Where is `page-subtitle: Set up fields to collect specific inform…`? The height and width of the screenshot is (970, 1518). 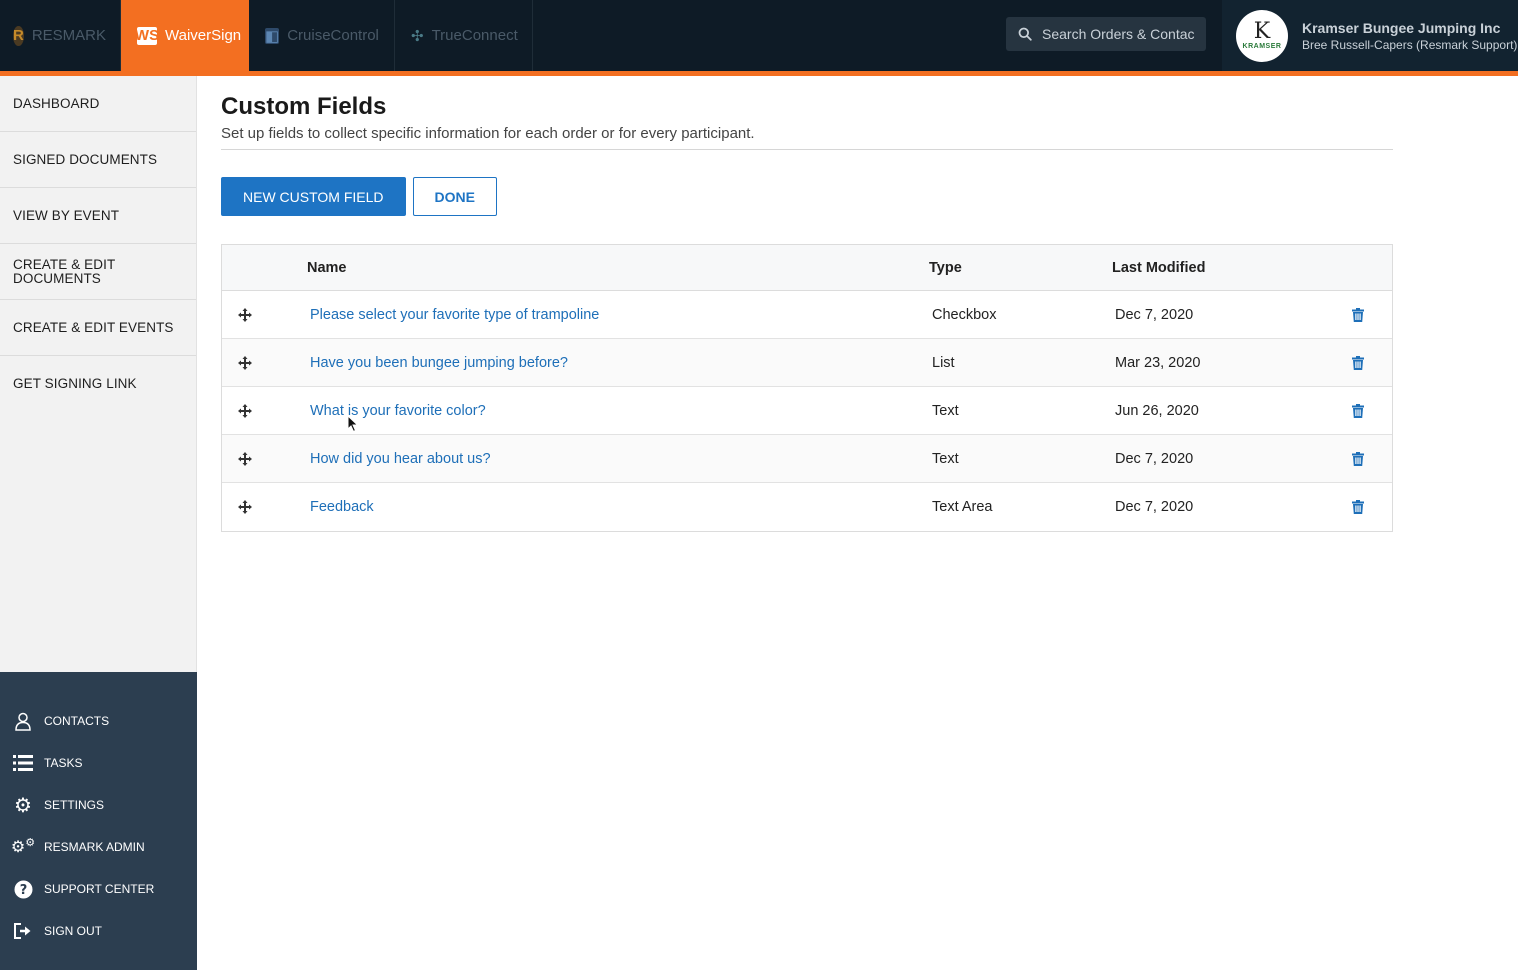
page-subtitle: Set up fields to collect specific inform… is located at coordinates (488, 133).